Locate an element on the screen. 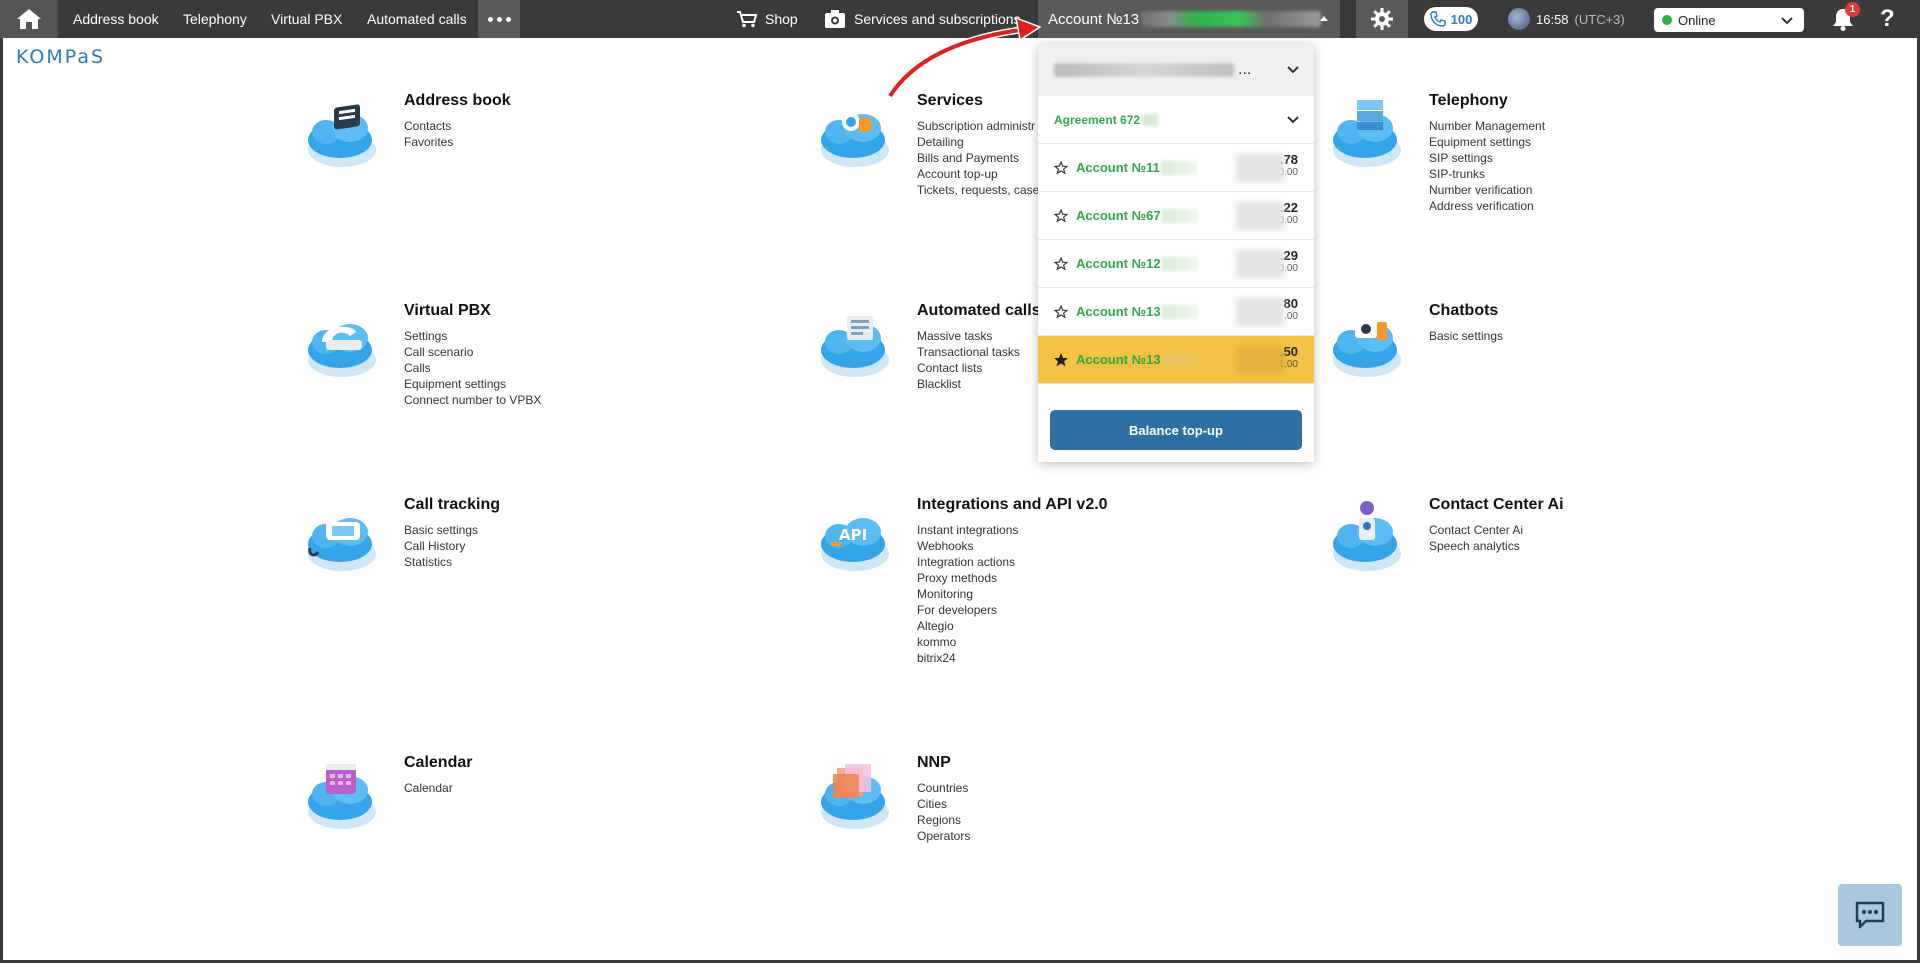 Image resolution: width=1920 pixels, height=963 pixels. module-title: Automated calls is located at coordinates (979, 311).